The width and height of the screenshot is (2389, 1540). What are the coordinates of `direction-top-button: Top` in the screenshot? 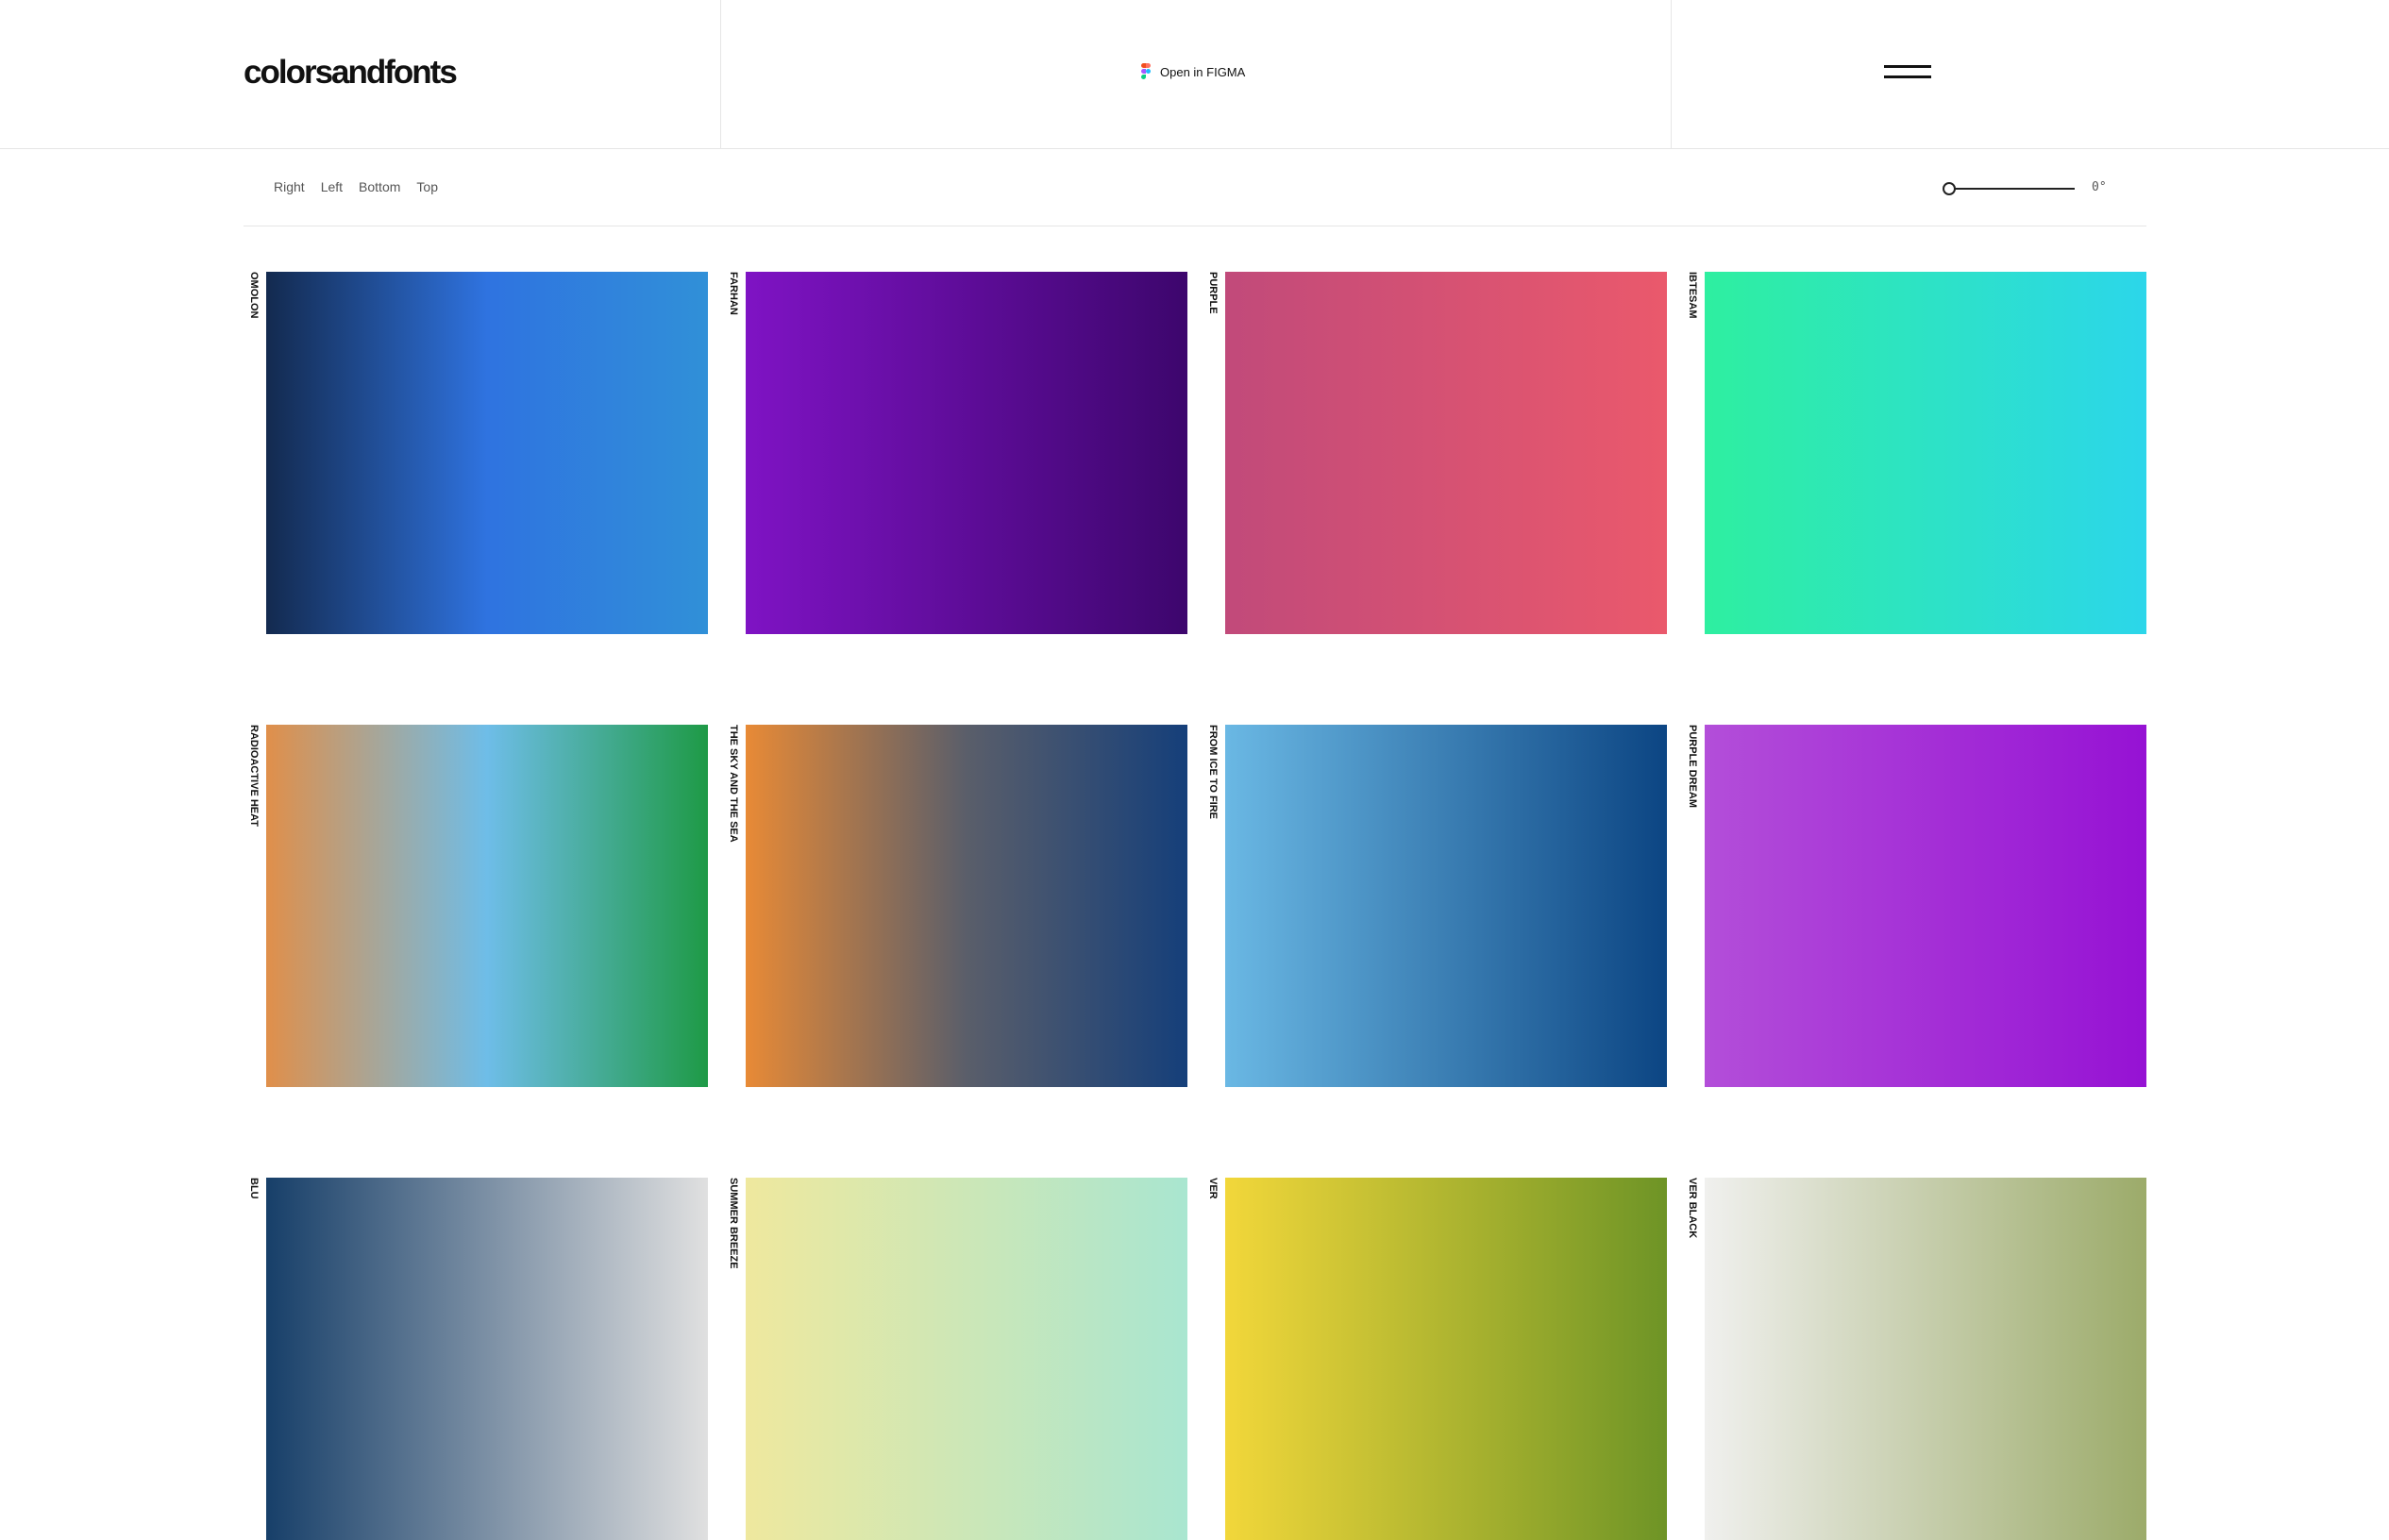 It's located at (427, 186).